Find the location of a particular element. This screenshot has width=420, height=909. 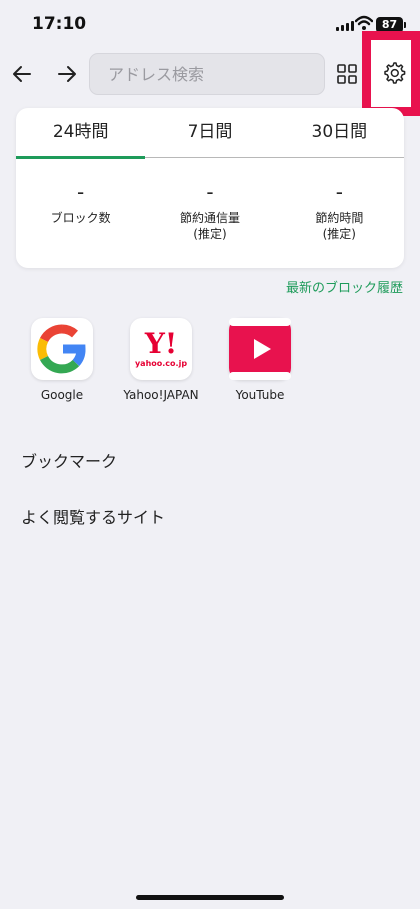

browser-toolbar is located at coordinates (210, 74).